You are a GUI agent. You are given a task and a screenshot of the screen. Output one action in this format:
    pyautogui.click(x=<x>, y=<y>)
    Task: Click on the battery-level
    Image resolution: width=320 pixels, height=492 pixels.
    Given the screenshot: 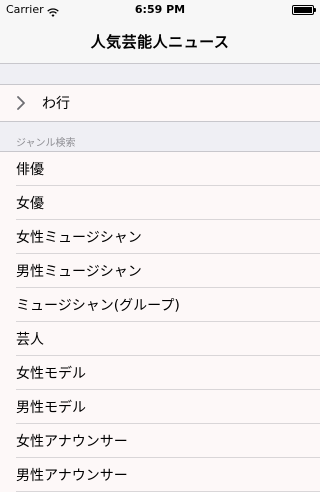 What is the action you would take?
    pyautogui.click(x=303, y=10)
    